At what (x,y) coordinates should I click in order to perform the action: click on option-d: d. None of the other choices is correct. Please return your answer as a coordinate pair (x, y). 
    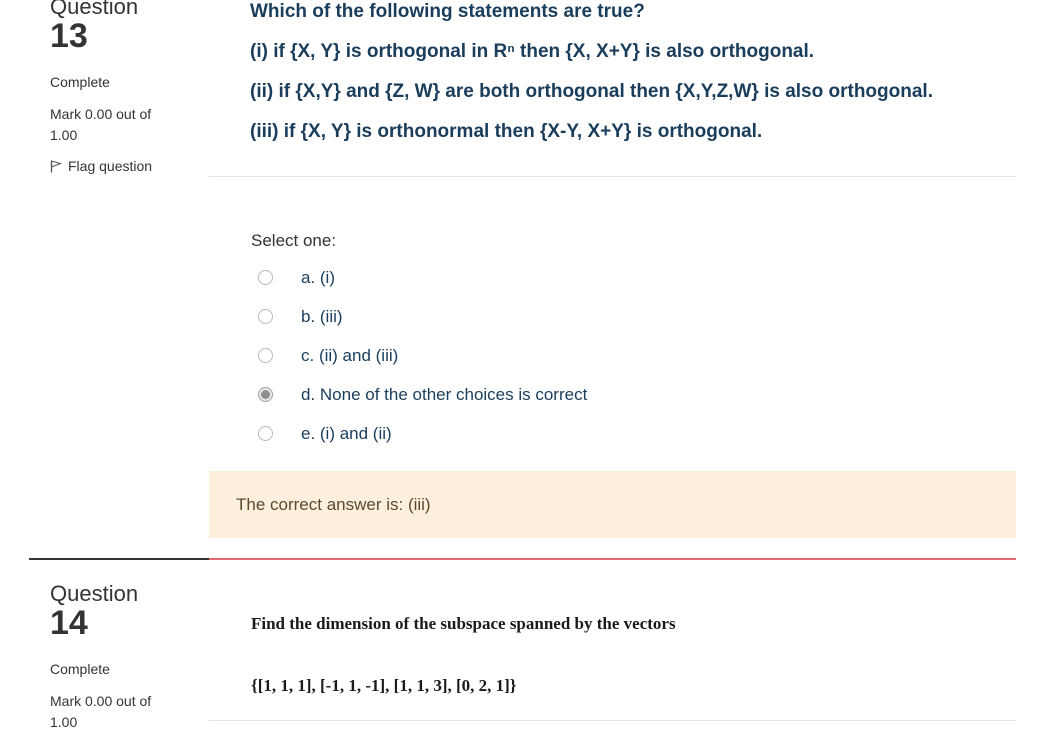
    Looking at the image, I should click on (422, 394).